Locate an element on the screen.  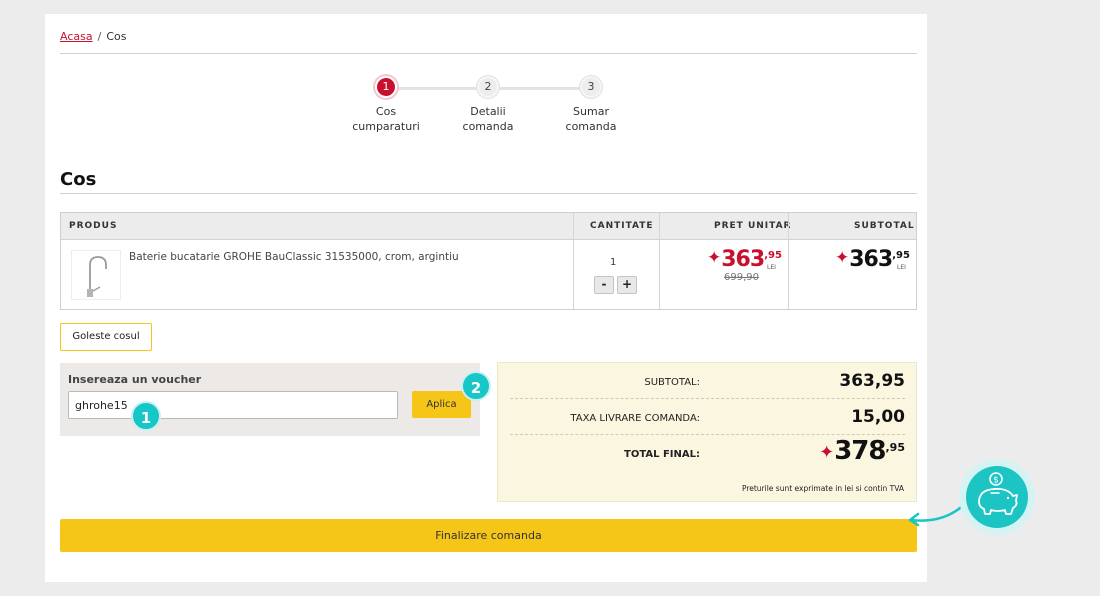
step-label: cumparaturi is located at coordinates (386, 126).